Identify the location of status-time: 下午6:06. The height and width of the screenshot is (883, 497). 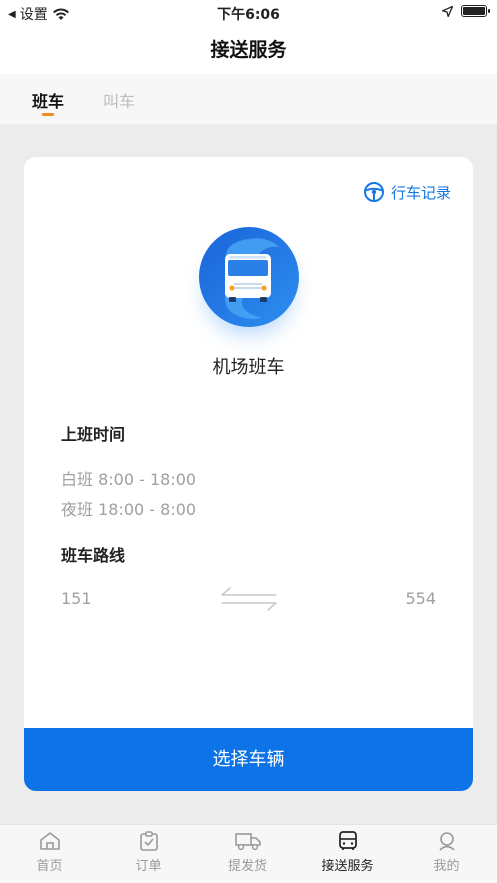
(248, 15).